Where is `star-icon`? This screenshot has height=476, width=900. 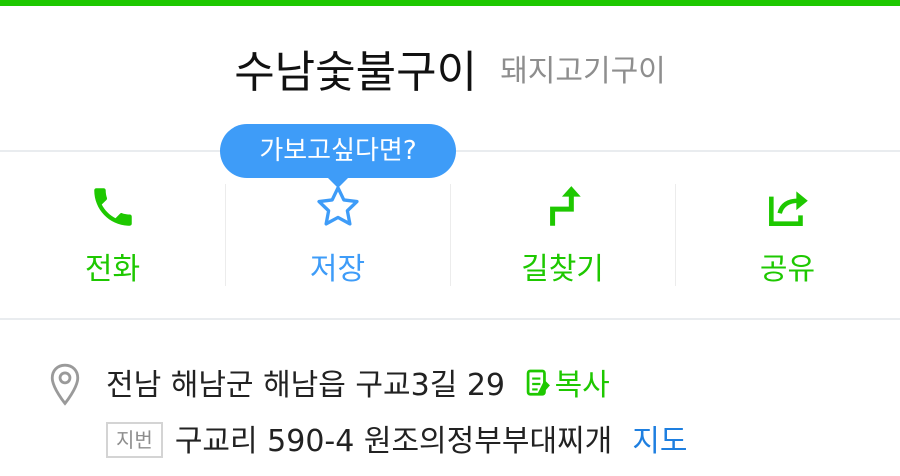
star-icon is located at coordinates (337, 206).